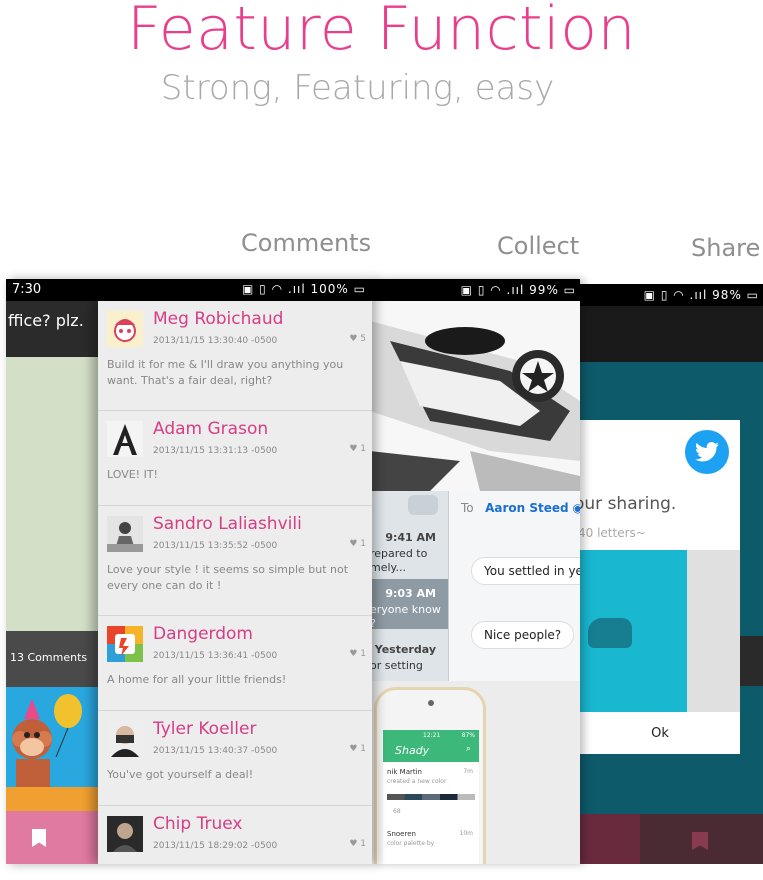 This screenshot has height=880, width=763. What do you see at coordinates (132, 474) in the screenshot?
I see `comment-text: LOVE! IT!` at bounding box center [132, 474].